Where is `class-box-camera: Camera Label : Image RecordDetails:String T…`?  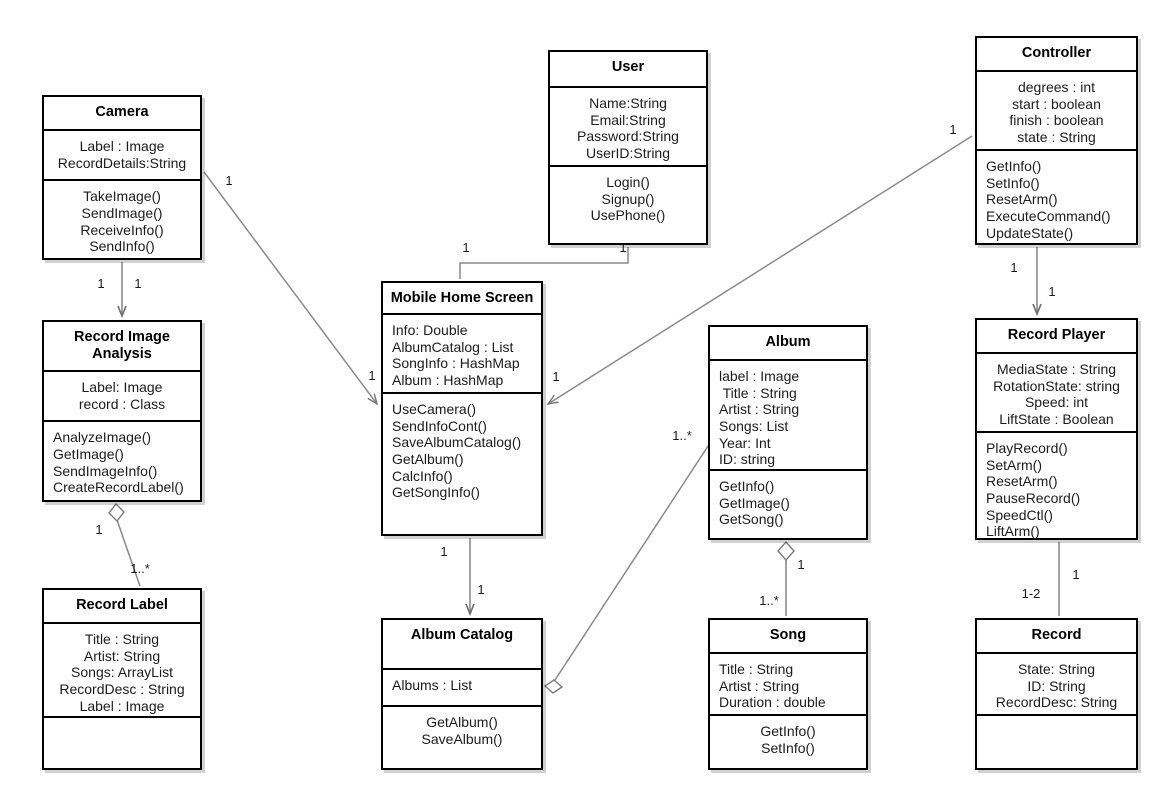
class-box-camera: Camera Label : Image RecordDetails:String T… is located at coordinates (122, 177).